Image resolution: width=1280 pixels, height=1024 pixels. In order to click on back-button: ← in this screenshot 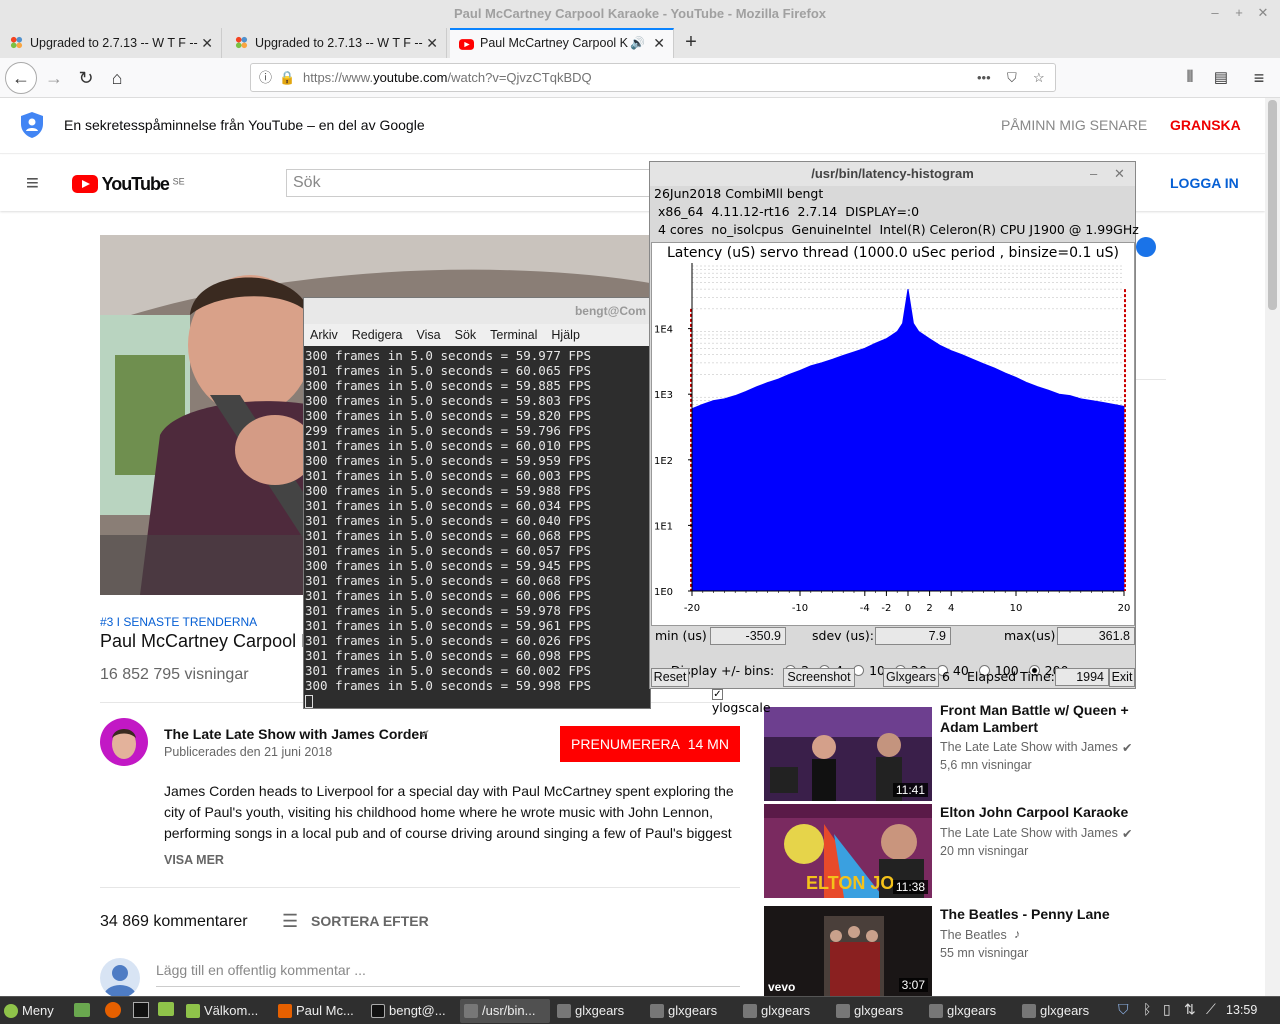, I will do `click(21, 78)`.